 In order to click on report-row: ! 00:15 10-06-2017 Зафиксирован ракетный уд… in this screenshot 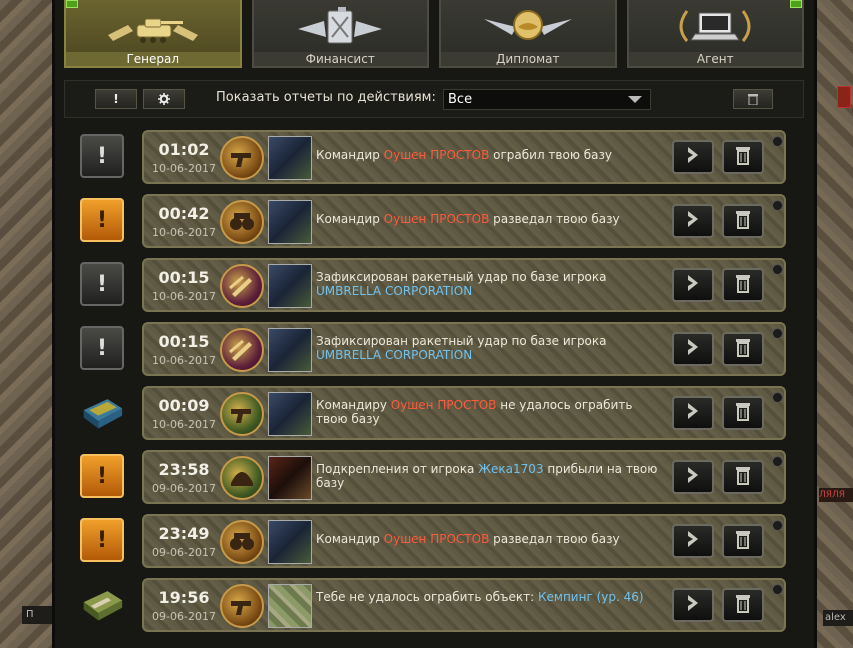, I will do `click(434, 283)`.